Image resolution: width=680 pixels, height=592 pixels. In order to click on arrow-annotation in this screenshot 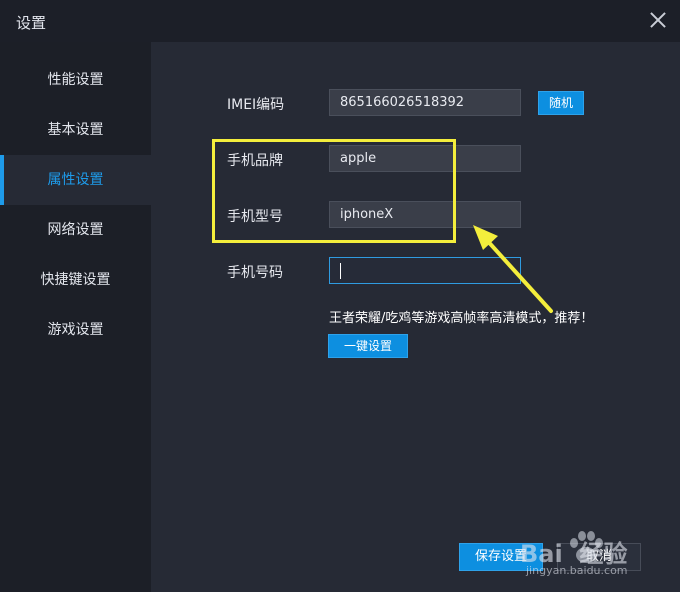, I will do `click(513, 269)`.